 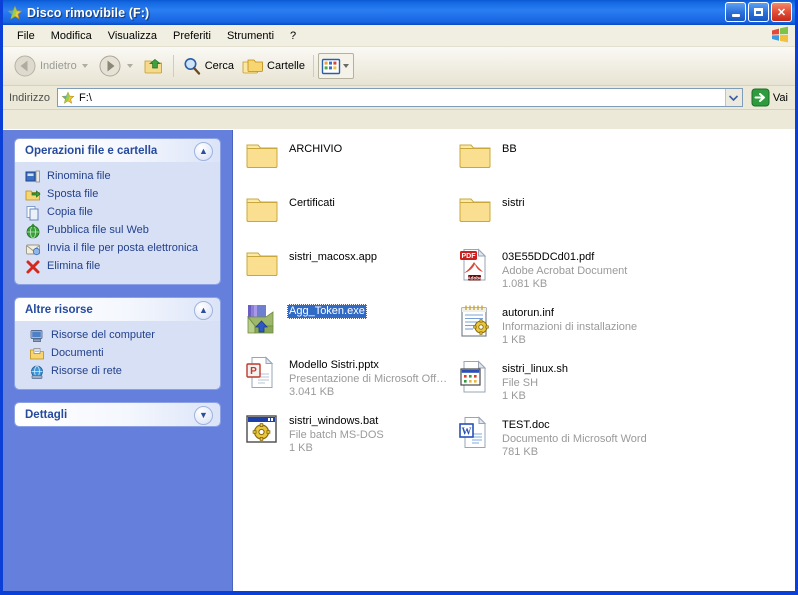 I want to click on pdf-icon: PDF Adobe, so click(x=475, y=265).